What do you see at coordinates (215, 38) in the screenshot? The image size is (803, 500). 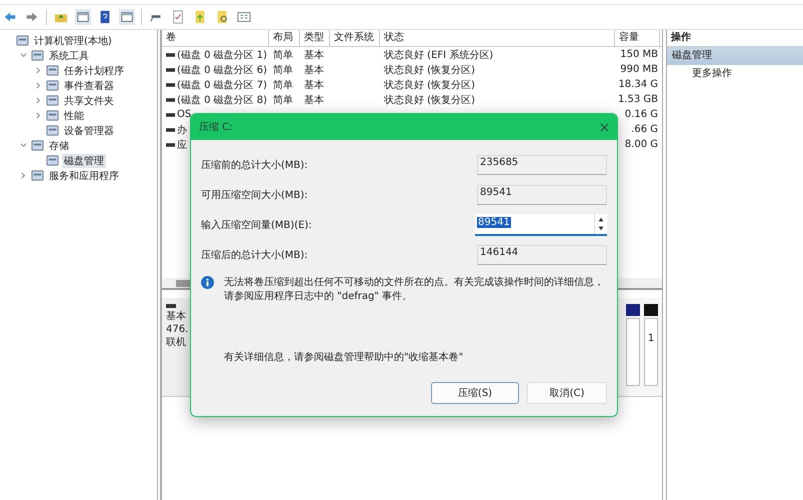 I see `column-header: 卷` at bounding box center [215, 38].